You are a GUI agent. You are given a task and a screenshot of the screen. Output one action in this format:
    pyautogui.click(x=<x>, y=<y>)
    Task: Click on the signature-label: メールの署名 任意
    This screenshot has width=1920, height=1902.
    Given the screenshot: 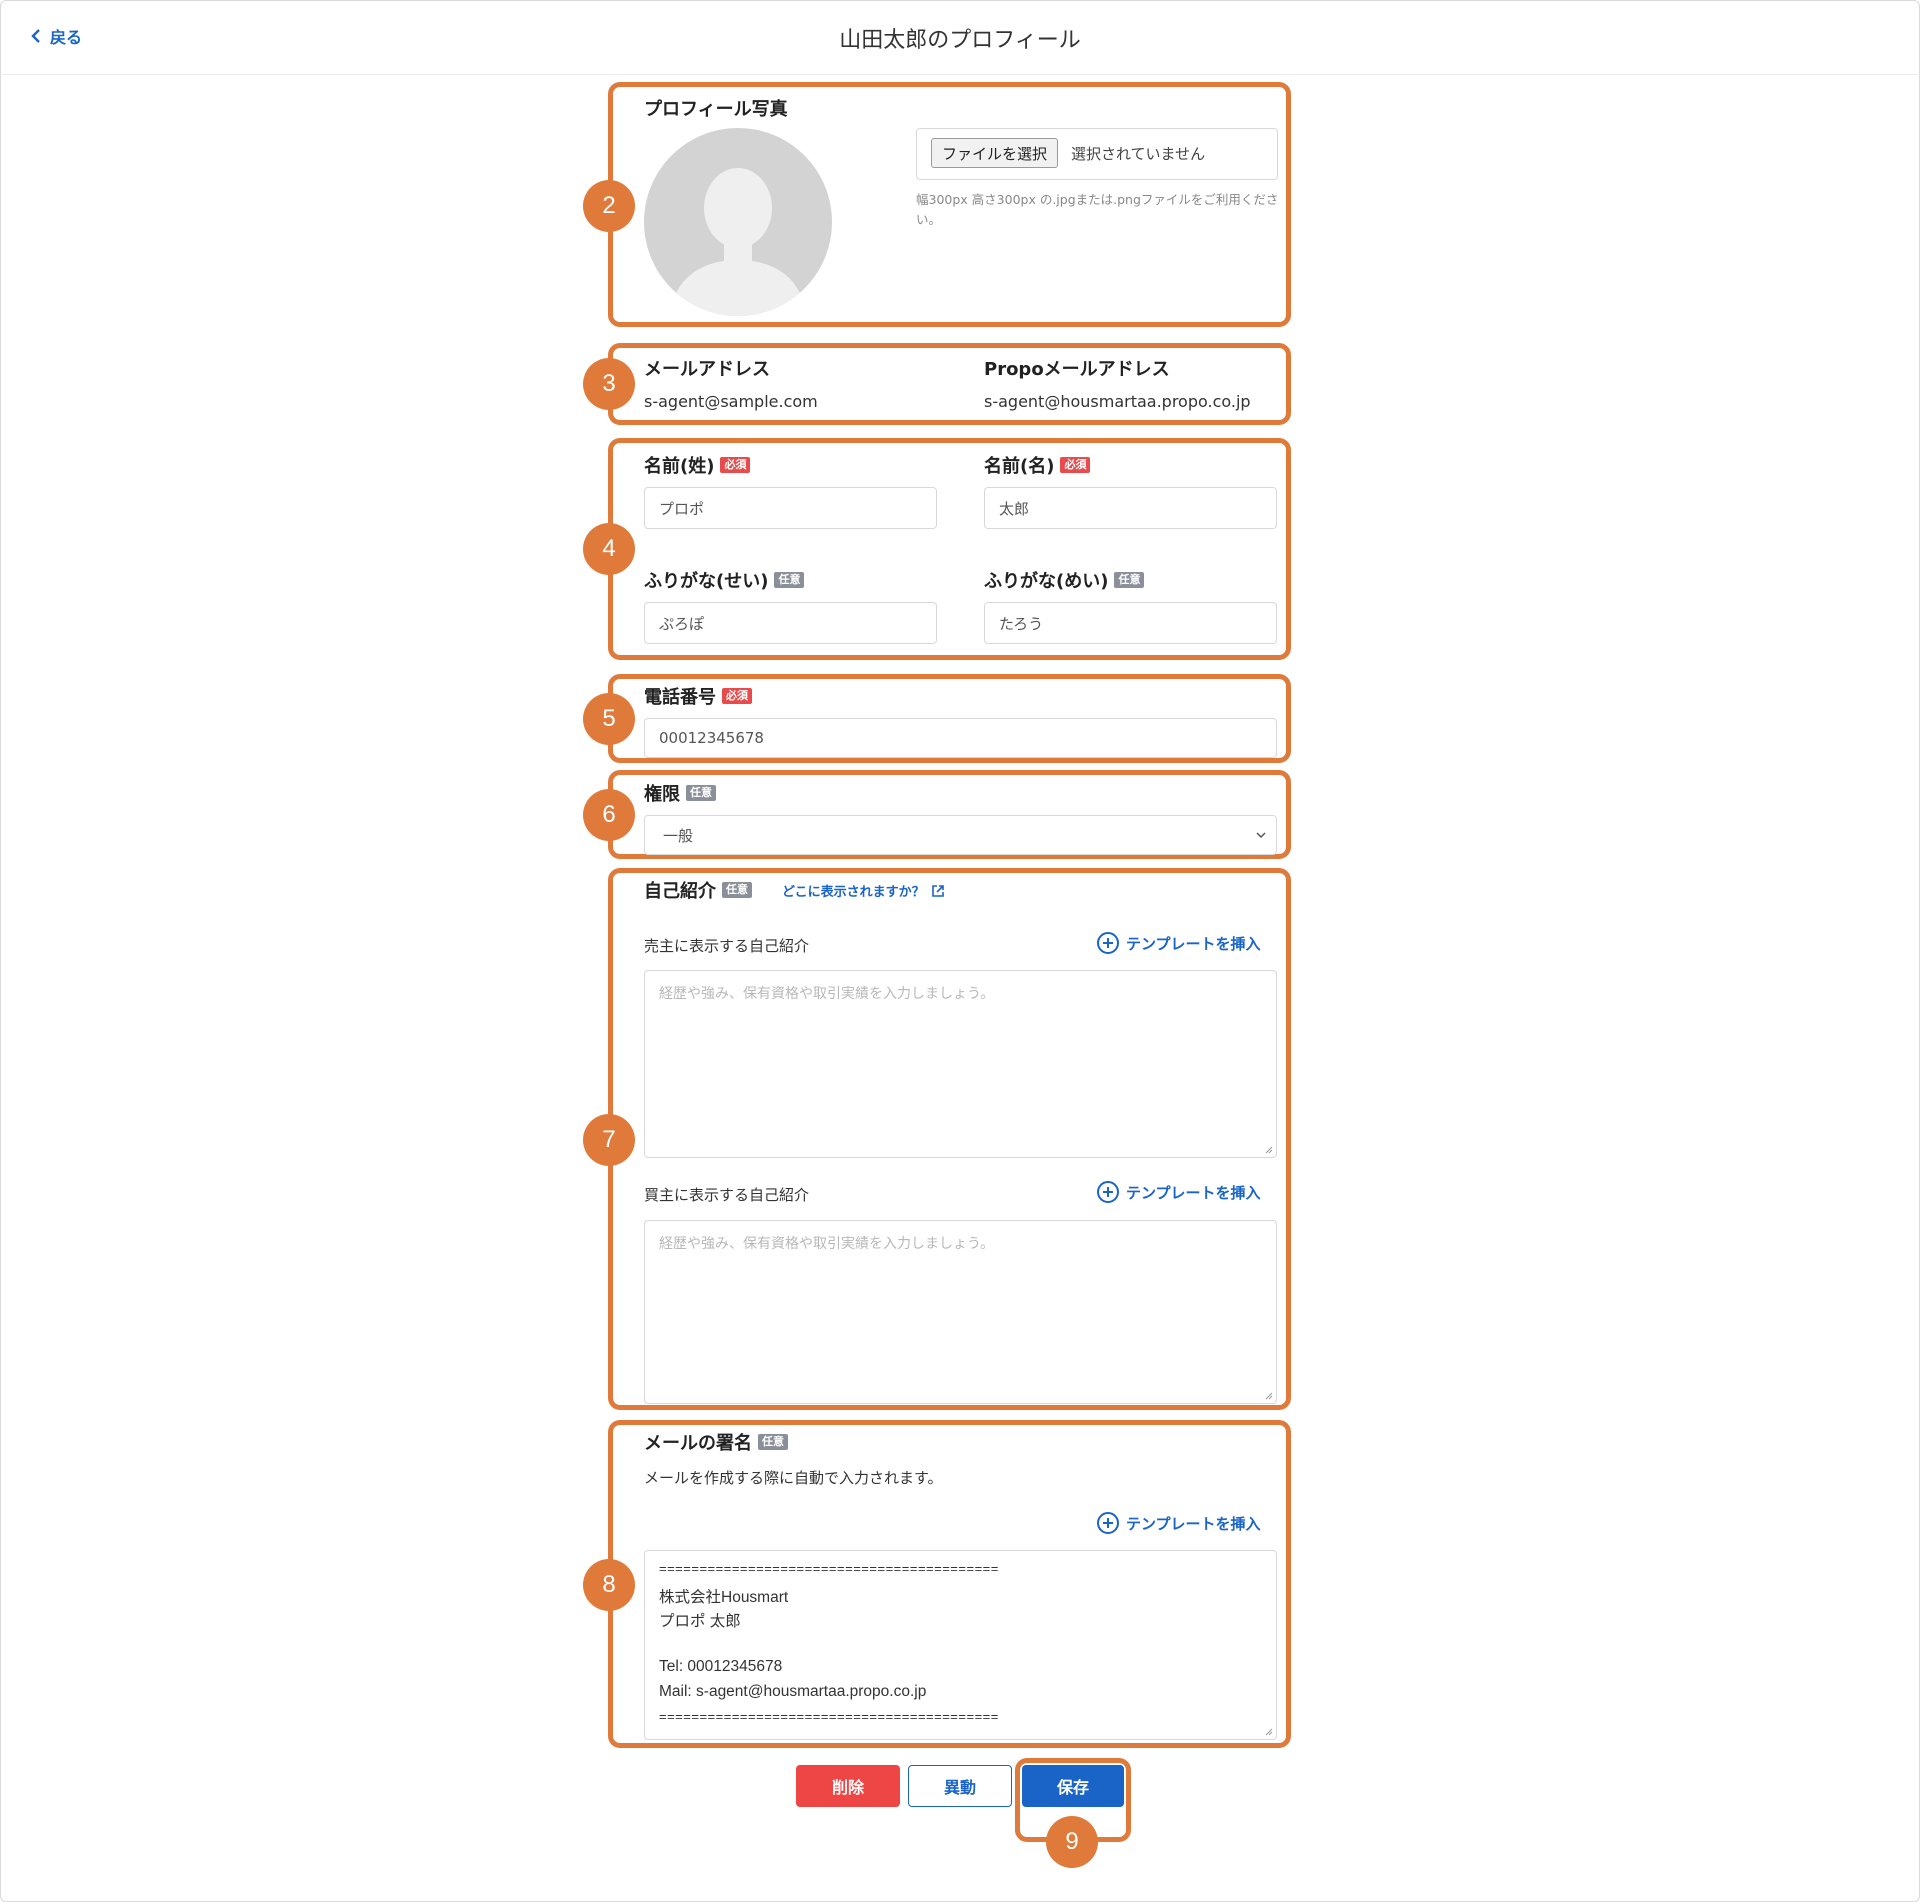 What is the action you would take?
    pyautogui.click(x=716, y=1442)
    